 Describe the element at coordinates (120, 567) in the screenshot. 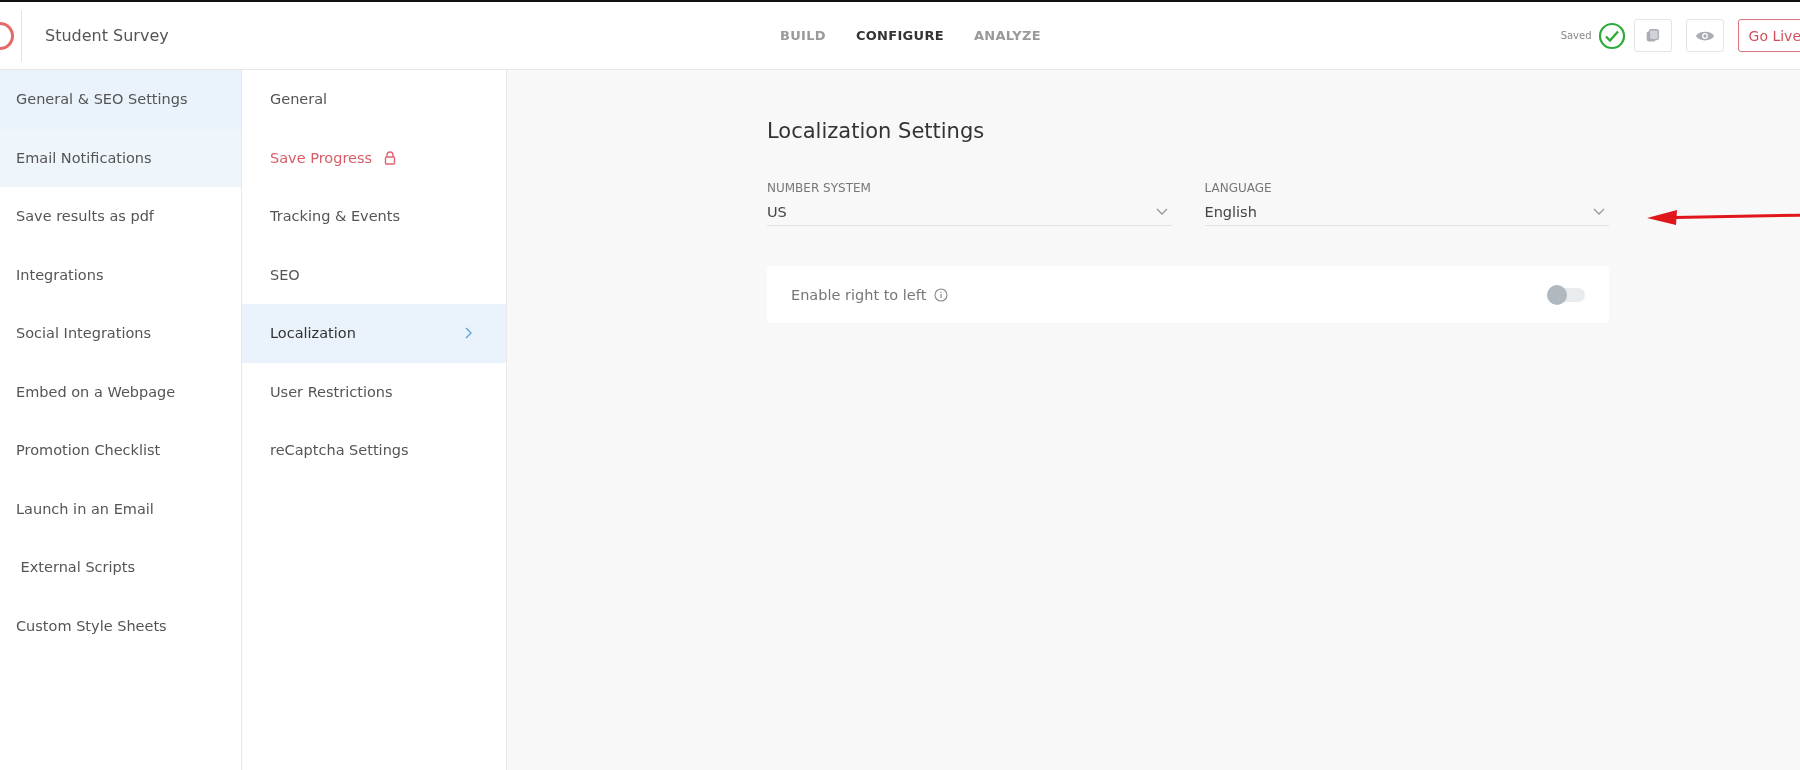

I see `sidebar-item: External Scripts` at that location.